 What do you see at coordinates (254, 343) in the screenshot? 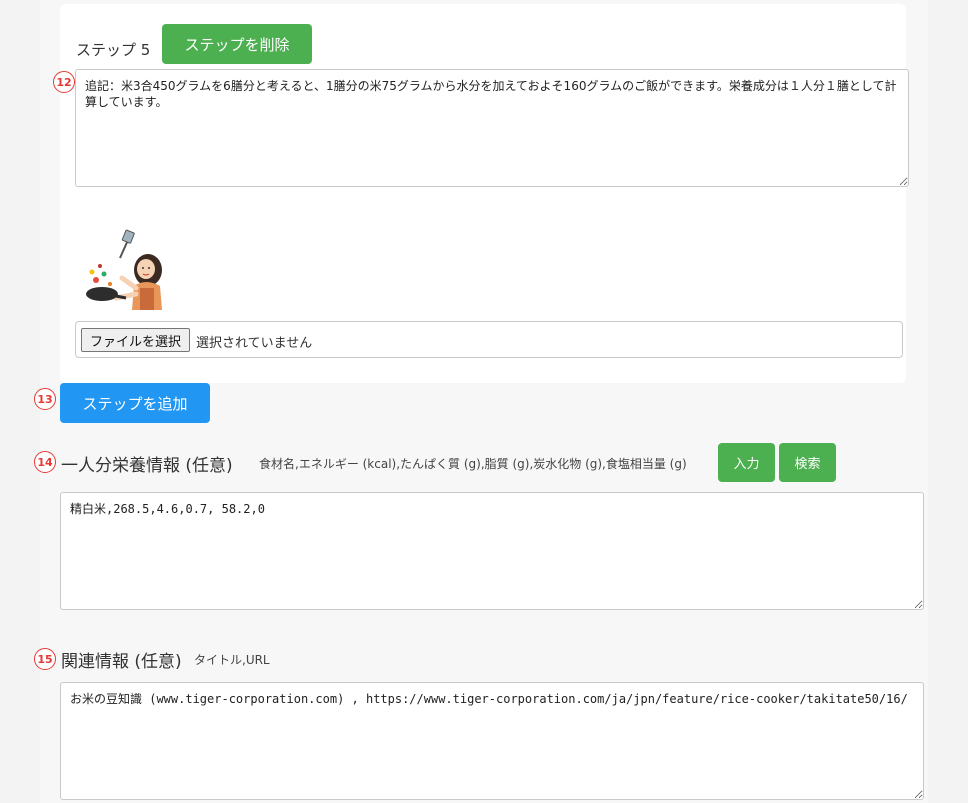
I see `file-status-text: 選択されていません` at bounding box center [254, 343].